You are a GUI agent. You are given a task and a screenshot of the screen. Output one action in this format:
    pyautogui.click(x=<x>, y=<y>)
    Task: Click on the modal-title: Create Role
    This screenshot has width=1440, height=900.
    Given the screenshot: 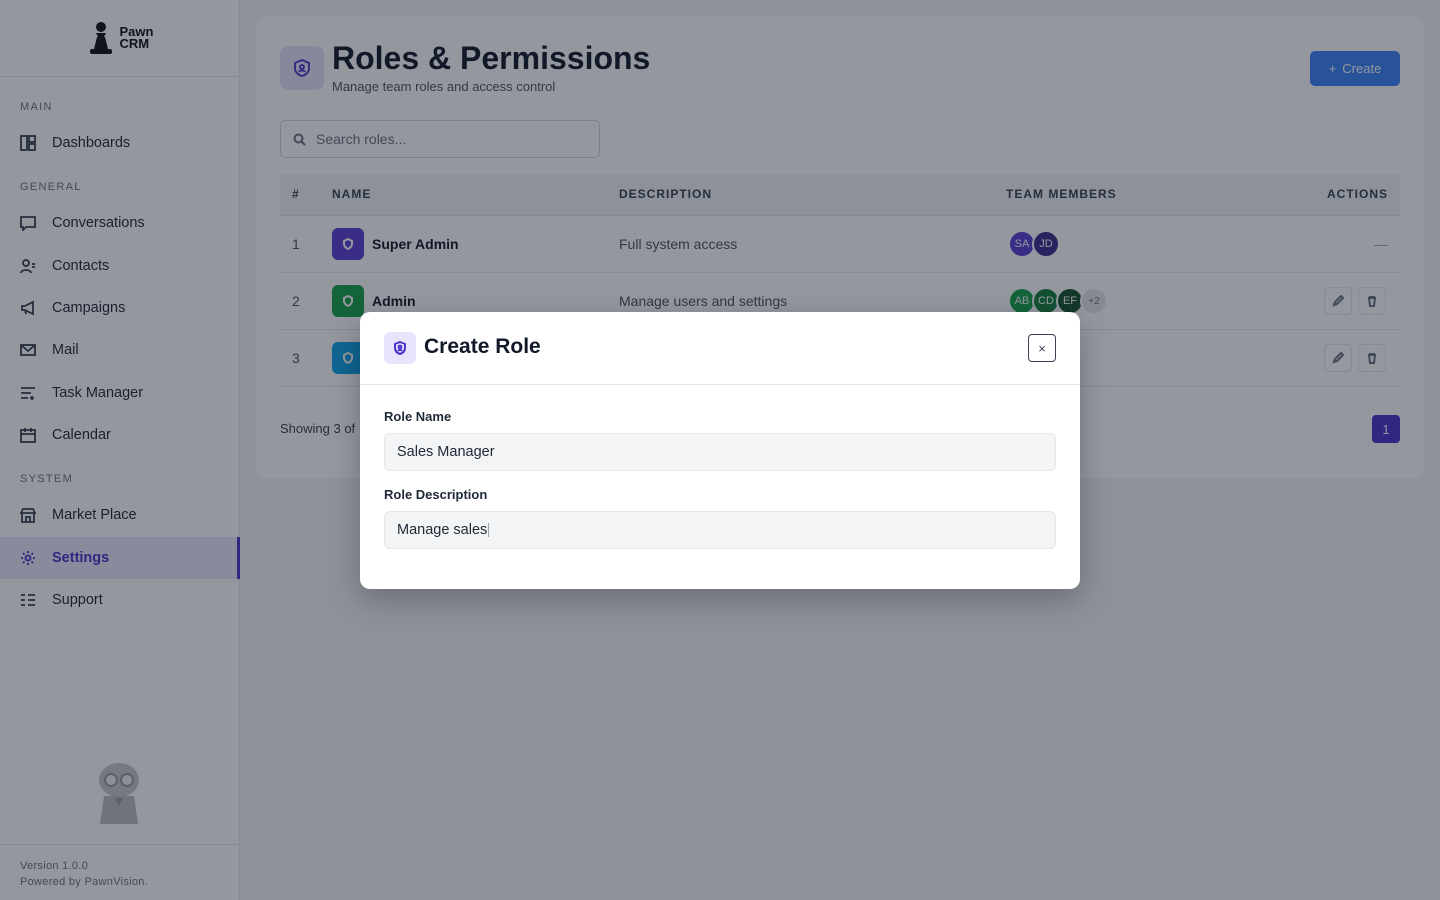 What is the action you would take?
    pyautogui.click(x=482, y=346)
    